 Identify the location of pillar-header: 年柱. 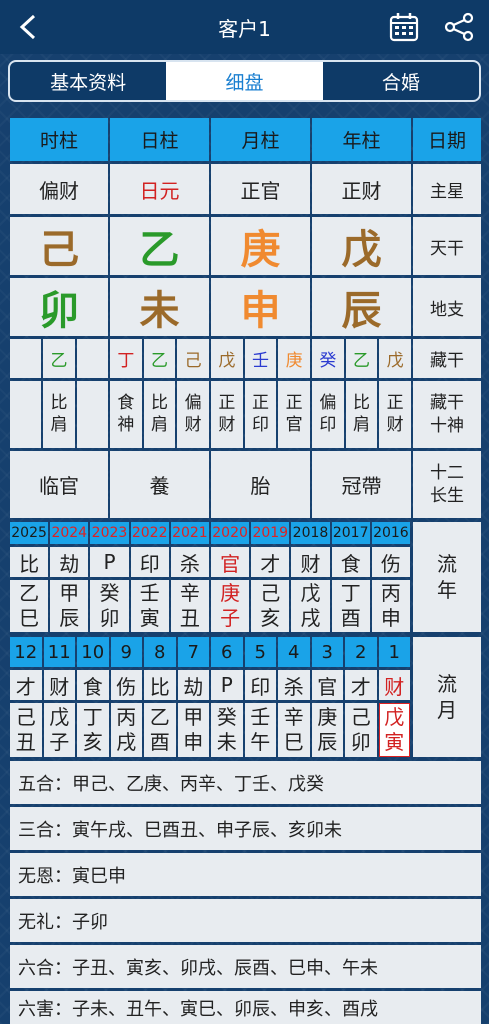
(361, 139).